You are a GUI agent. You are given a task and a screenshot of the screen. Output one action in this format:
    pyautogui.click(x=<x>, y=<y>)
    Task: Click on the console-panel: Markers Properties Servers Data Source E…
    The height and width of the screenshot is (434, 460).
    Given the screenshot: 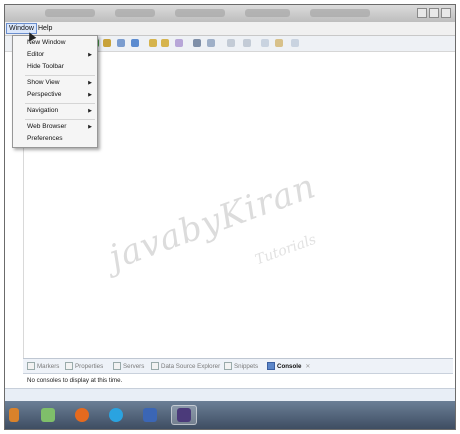 What is the action you would take?
    pyautogui.click(x=238, y=373)
    